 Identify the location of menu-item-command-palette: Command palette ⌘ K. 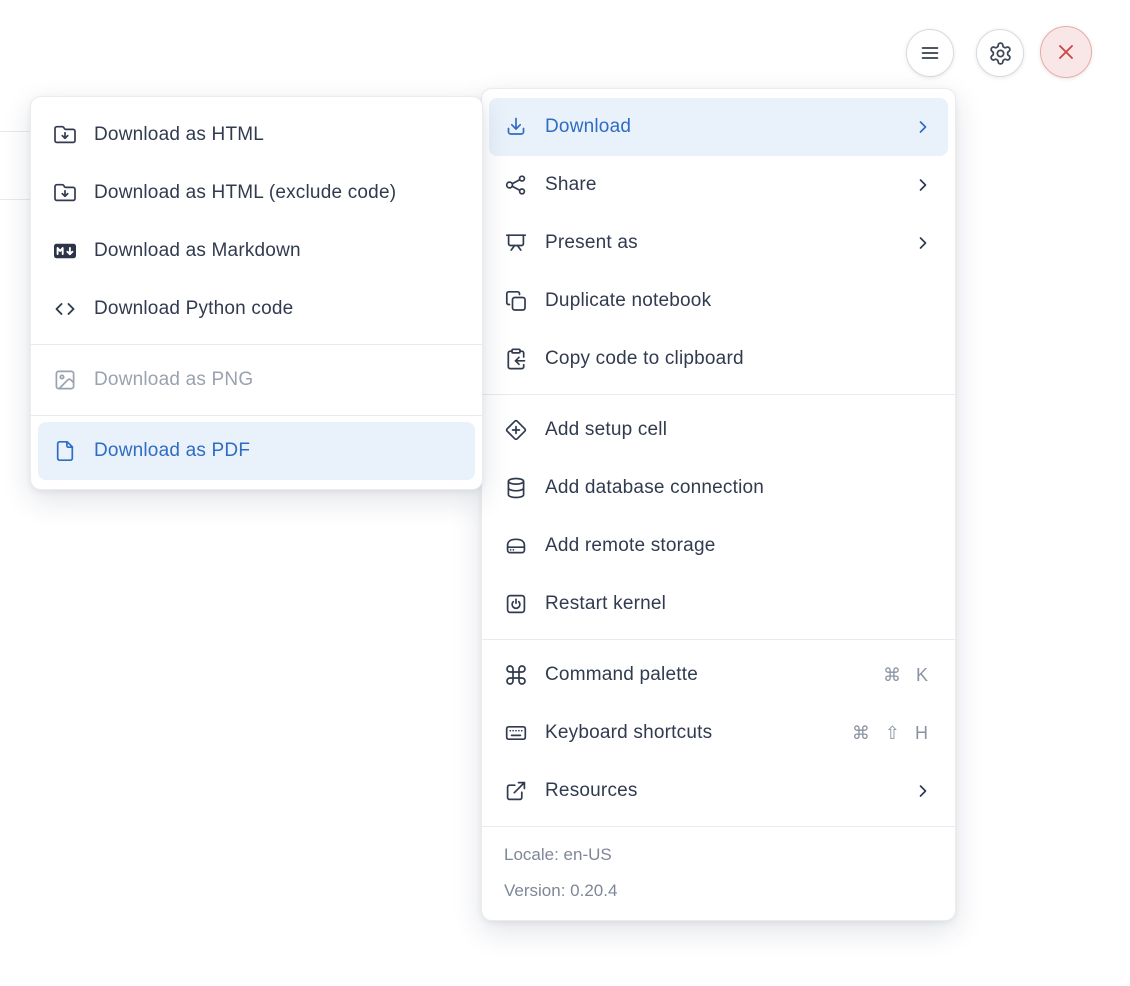
(718, 675).